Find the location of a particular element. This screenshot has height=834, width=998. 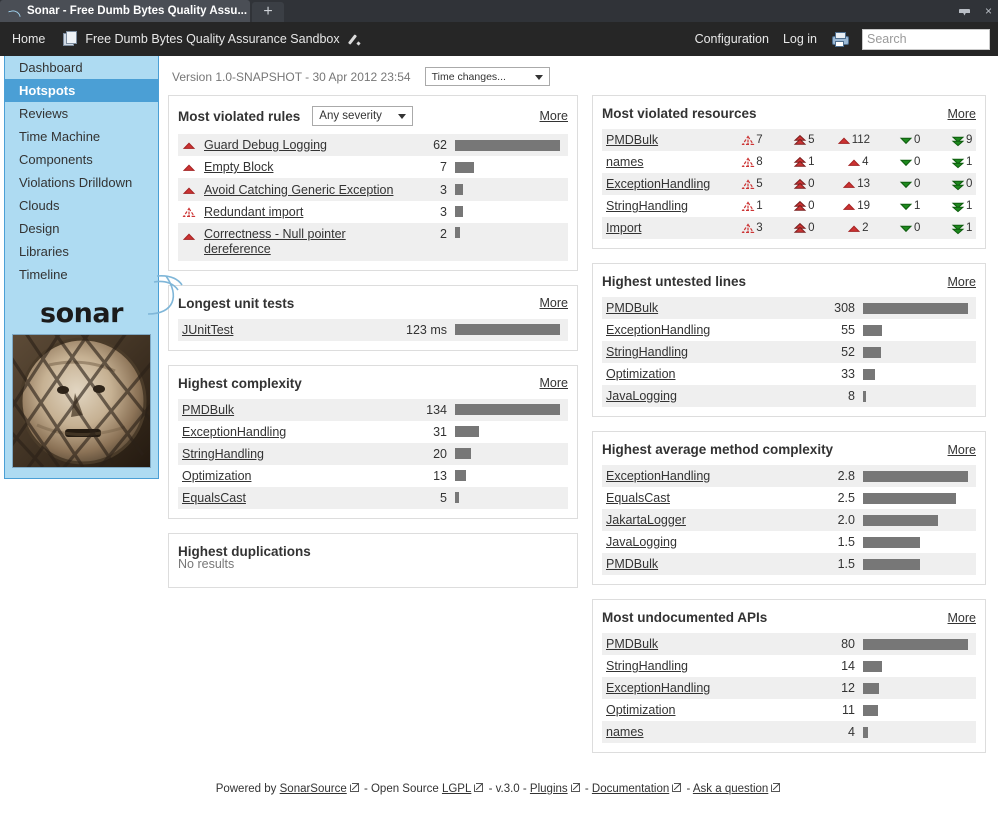

close-icon: × is located at coordinates (988, 11).